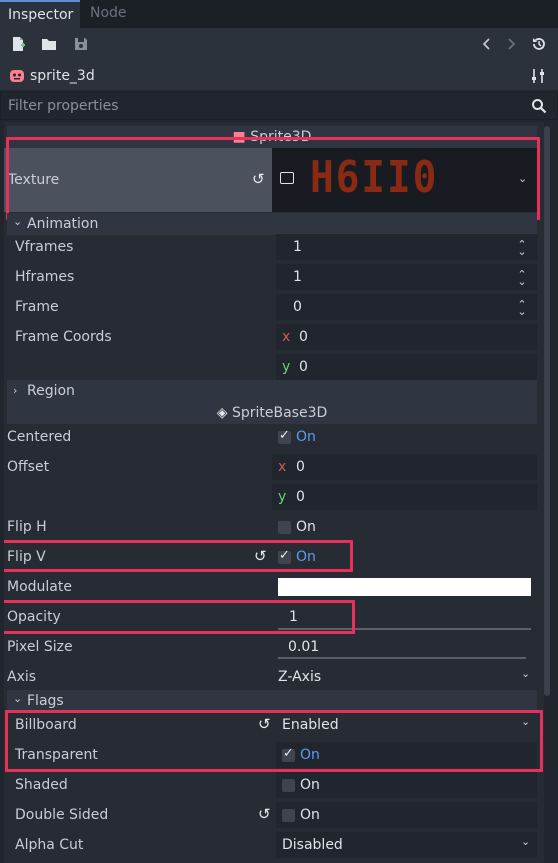 The height and width of the screenshot is (863, 558). Describe the element at coordinates (264, 814) in the screenshot. I see `revert-icon: ↺` at that location.